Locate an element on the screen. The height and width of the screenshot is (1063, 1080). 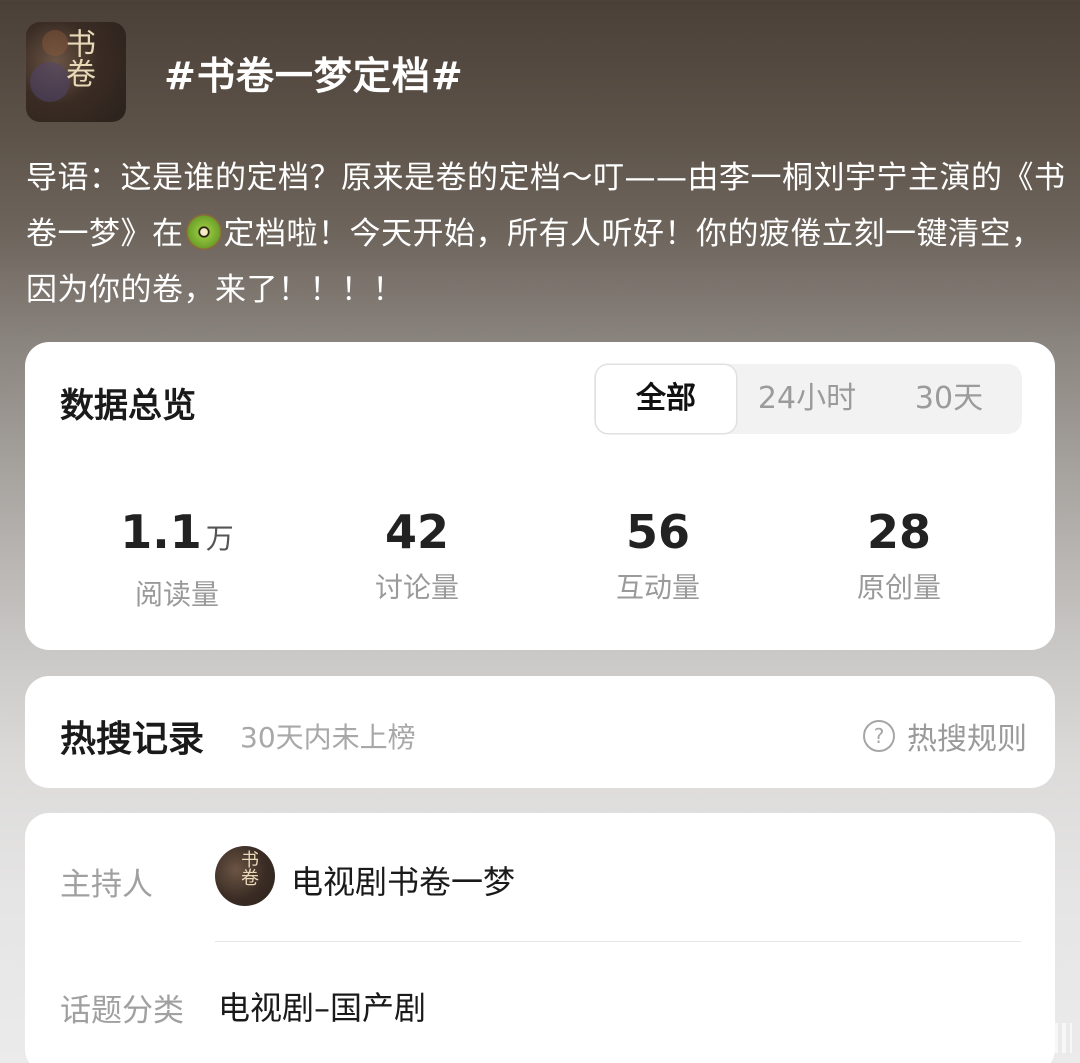
tab-30d: 30天 is located at coordinates (949, 399).